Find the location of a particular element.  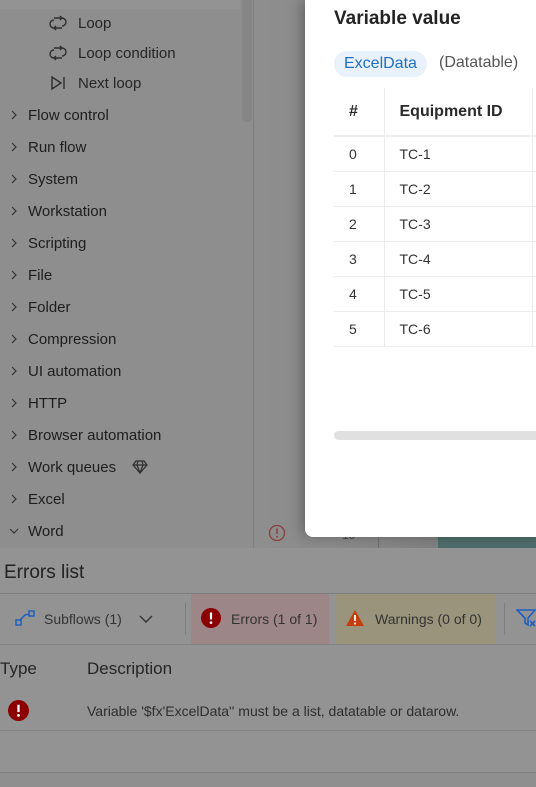

group-workstation: Workstation is located at coordinates (120, 211).